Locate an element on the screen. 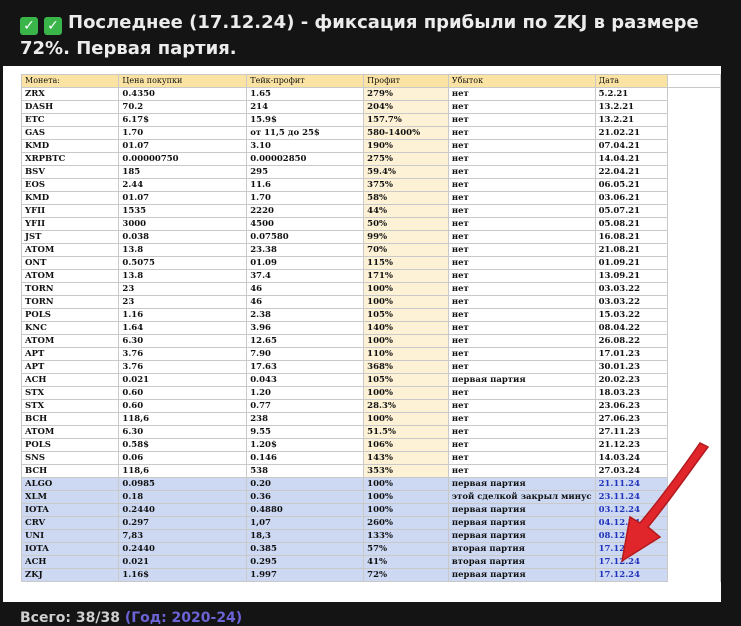  table-cell: этой сделкой закрыл минус is located at coordinates (521, 497).